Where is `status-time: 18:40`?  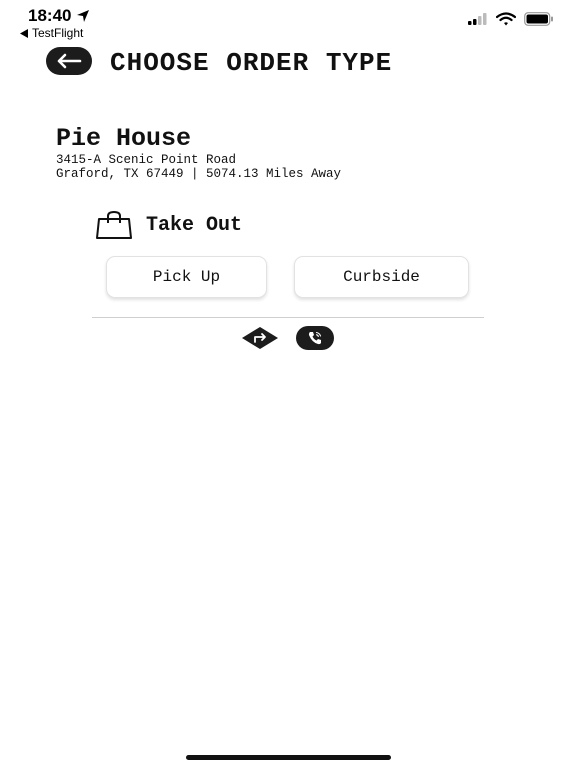
status-time: 18:40 is located at coordinates (59, 16).